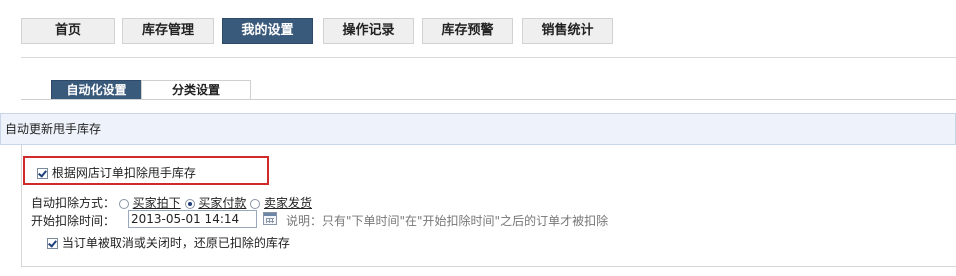 This screenshot has height=276, width=956. Describe the element at coordinates (68, 31) in the screenshot. I see `nav-tab-home: 首页` at that location.